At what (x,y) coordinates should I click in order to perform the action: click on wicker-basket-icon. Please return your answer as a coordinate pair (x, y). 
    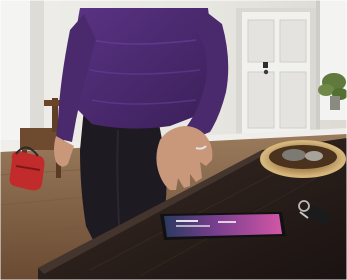
    Looking at the image, I should click on (303, 159).